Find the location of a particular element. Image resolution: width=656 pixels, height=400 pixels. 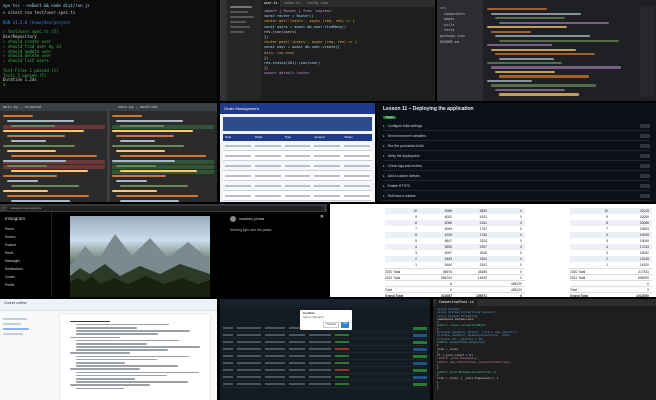

username: mountain_photos is located at coordinates (251, 219).